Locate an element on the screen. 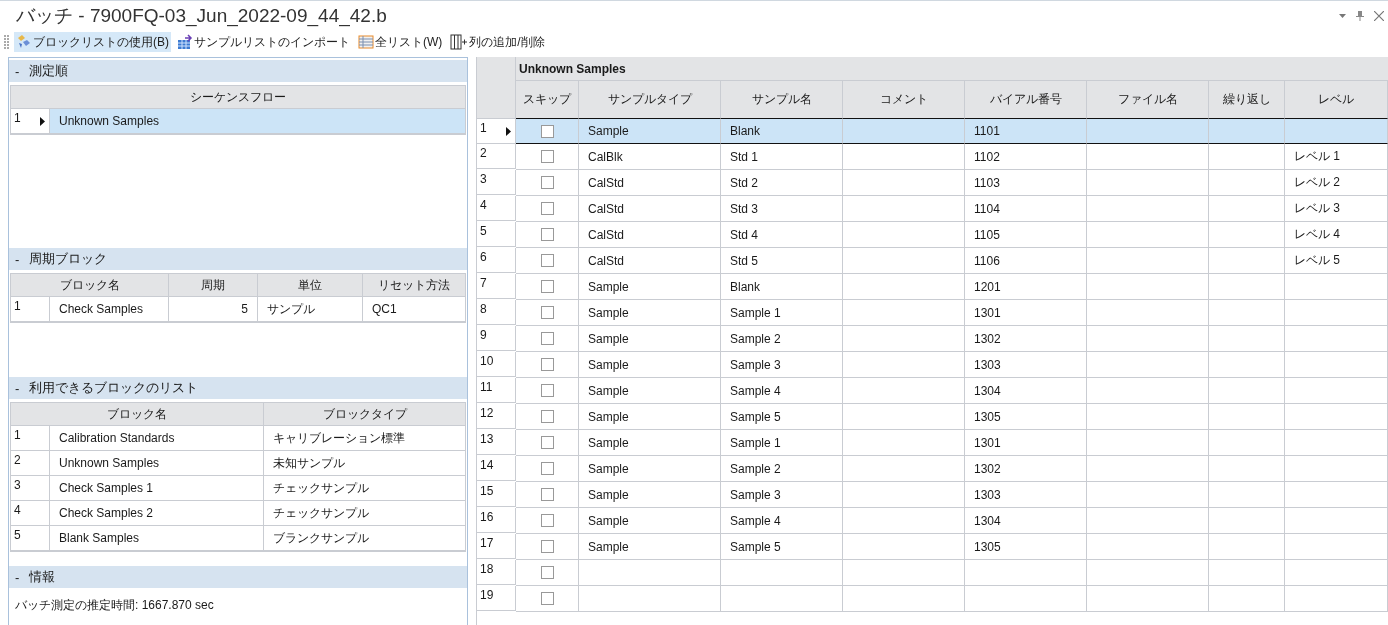 The width and height of the screenshot is (1388, 625). table-cell: レベル 4 is located at coordinates (1336, 235).